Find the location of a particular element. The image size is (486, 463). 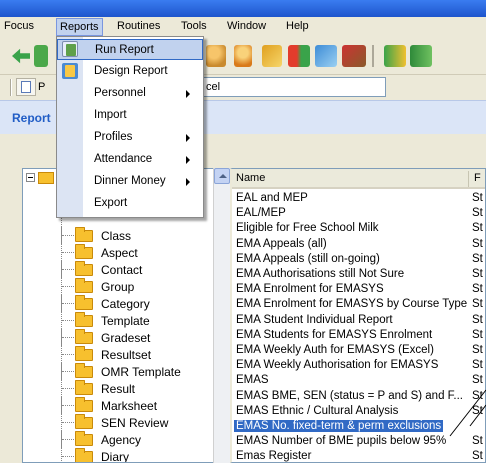

callout-line is located at coordinates (467, 413).